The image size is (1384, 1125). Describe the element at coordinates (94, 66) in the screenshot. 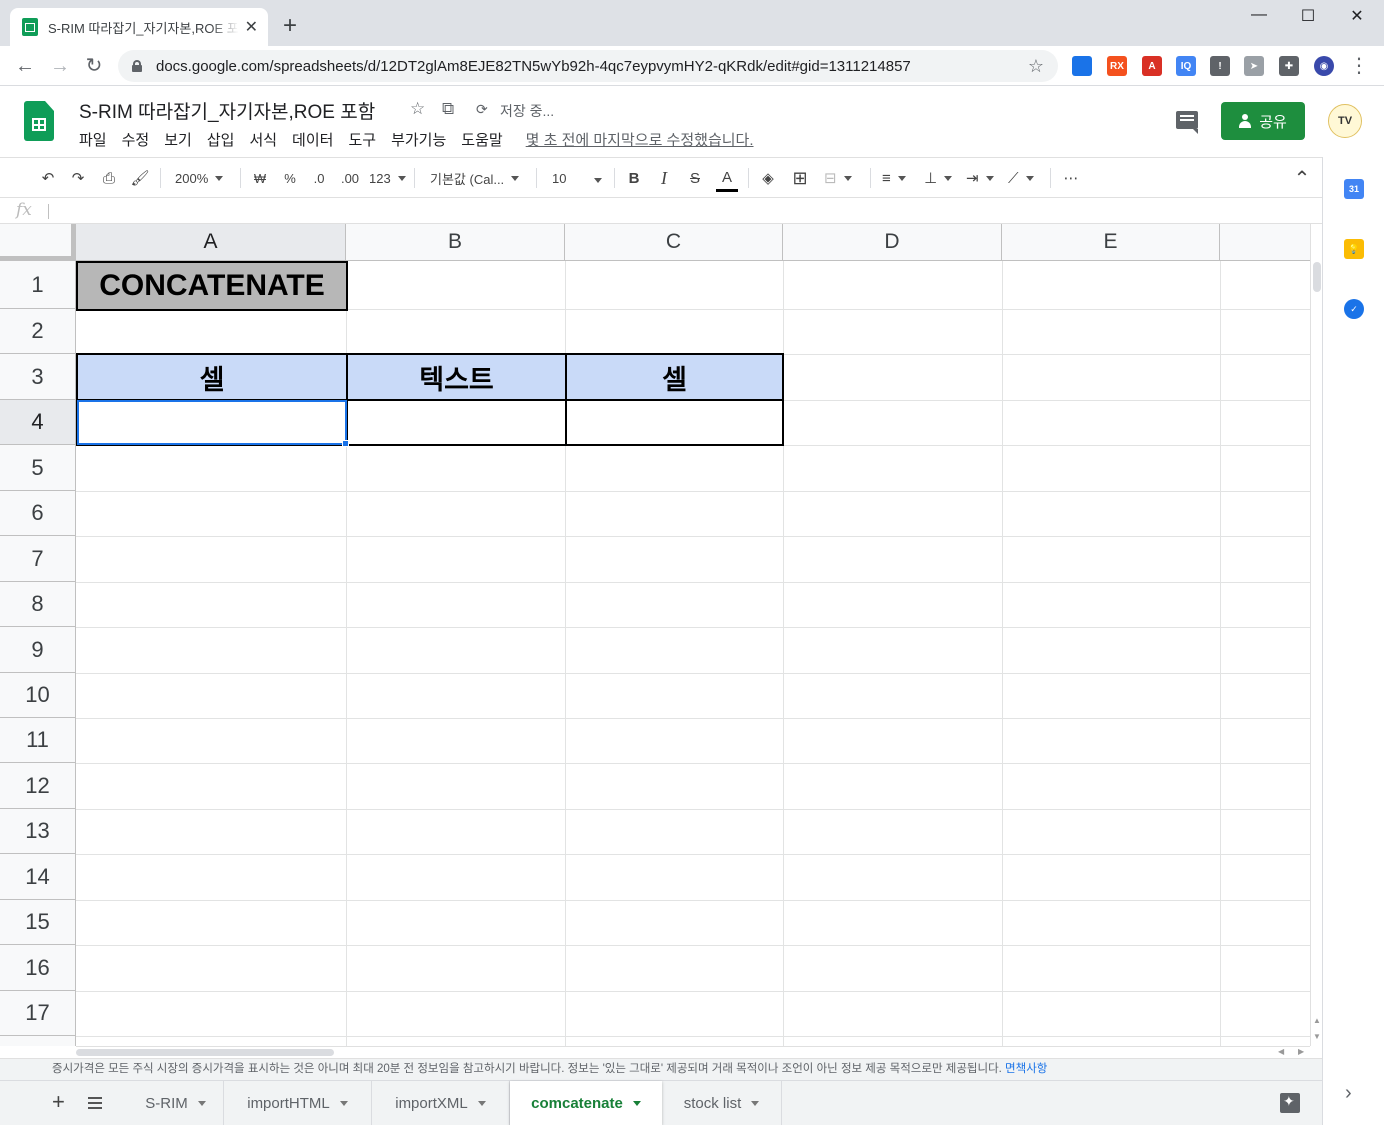

I see `reload-button: ↻` at that location.